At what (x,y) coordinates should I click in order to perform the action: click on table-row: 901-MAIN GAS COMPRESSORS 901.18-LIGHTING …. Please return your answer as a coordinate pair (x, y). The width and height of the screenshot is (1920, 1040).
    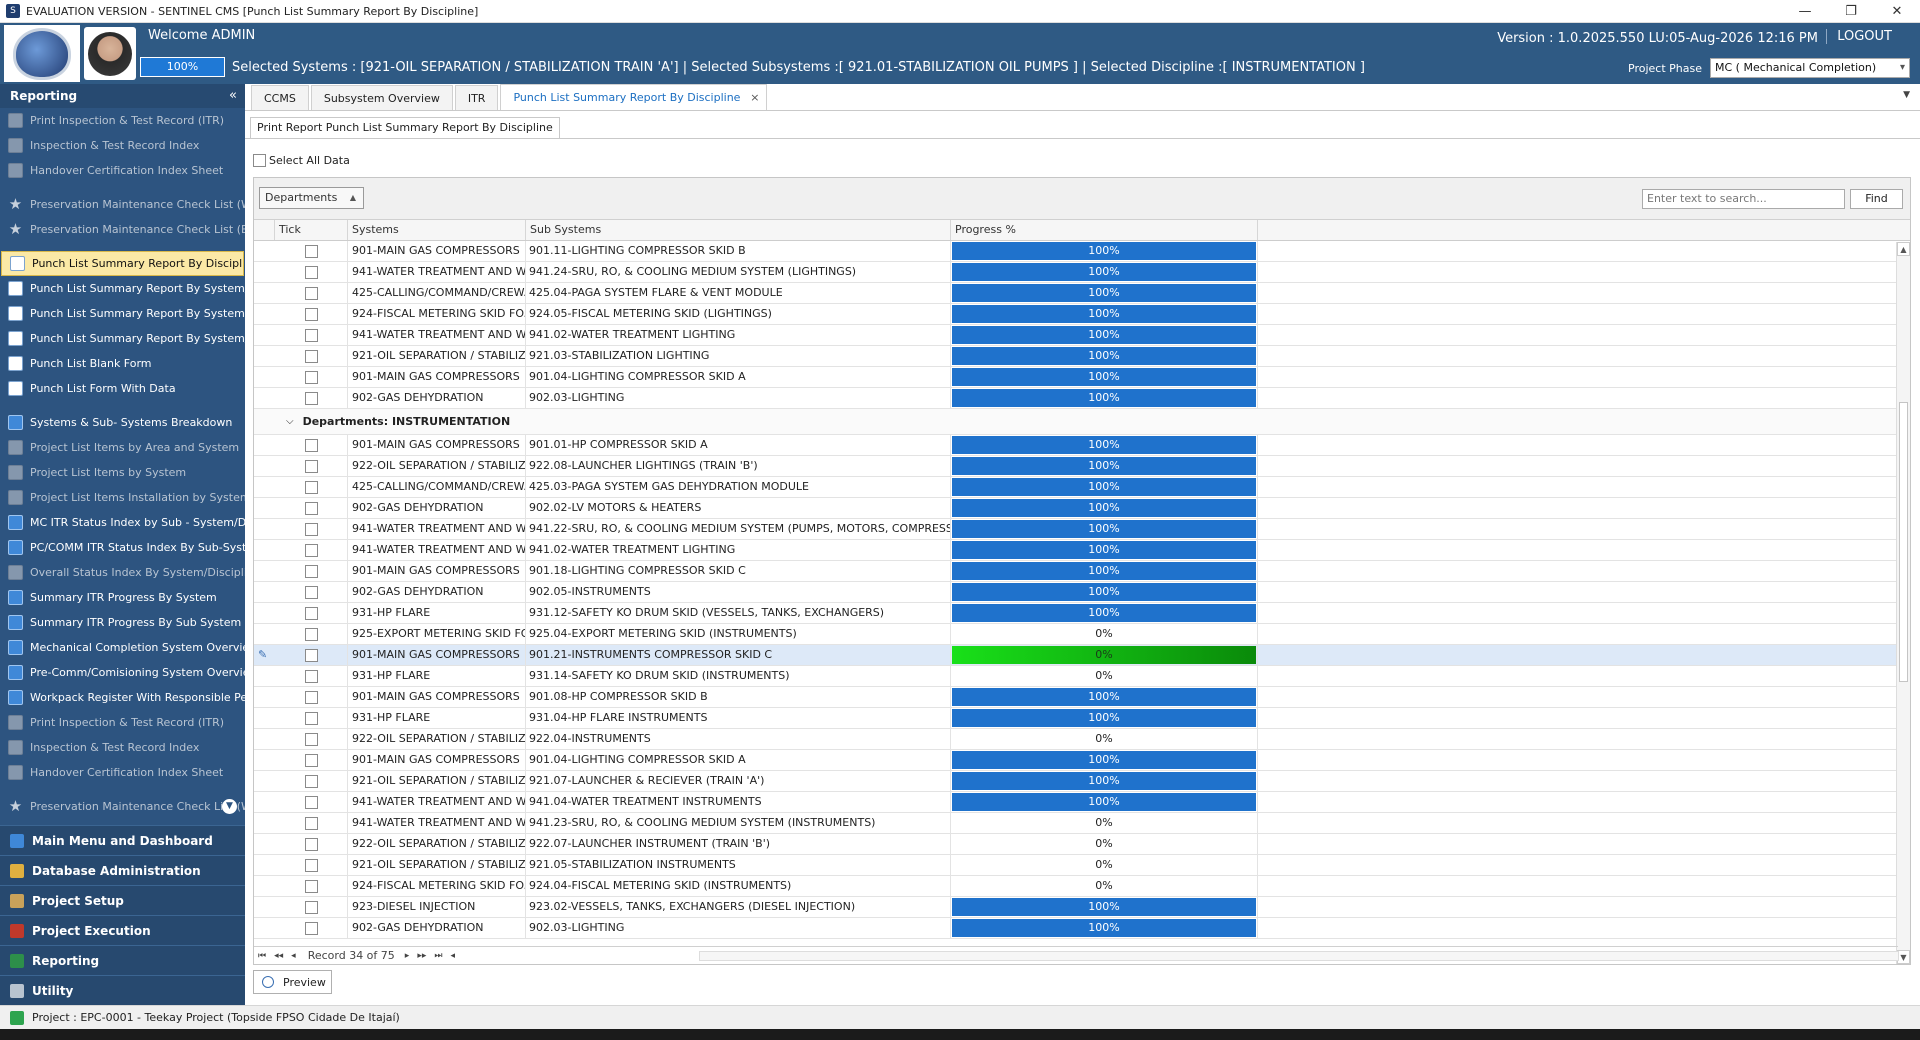
    Looking at the image, I should click on (1082, 571).